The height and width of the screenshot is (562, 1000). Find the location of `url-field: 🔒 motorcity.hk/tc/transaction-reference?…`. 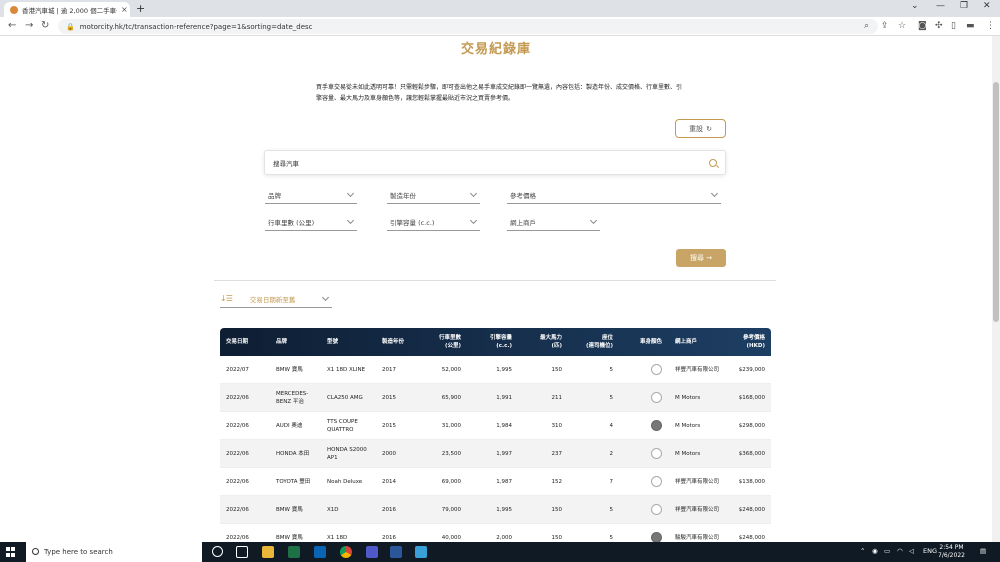

url-field: 🔒 motorcity.hk/tc/transaction-reference?… is located at coordinates (468, 26).